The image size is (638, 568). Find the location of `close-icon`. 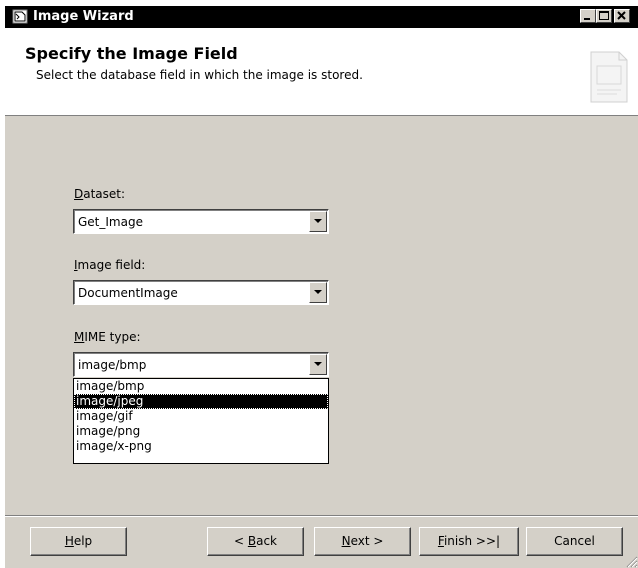

close-icon is located at coordinates (621, 15).